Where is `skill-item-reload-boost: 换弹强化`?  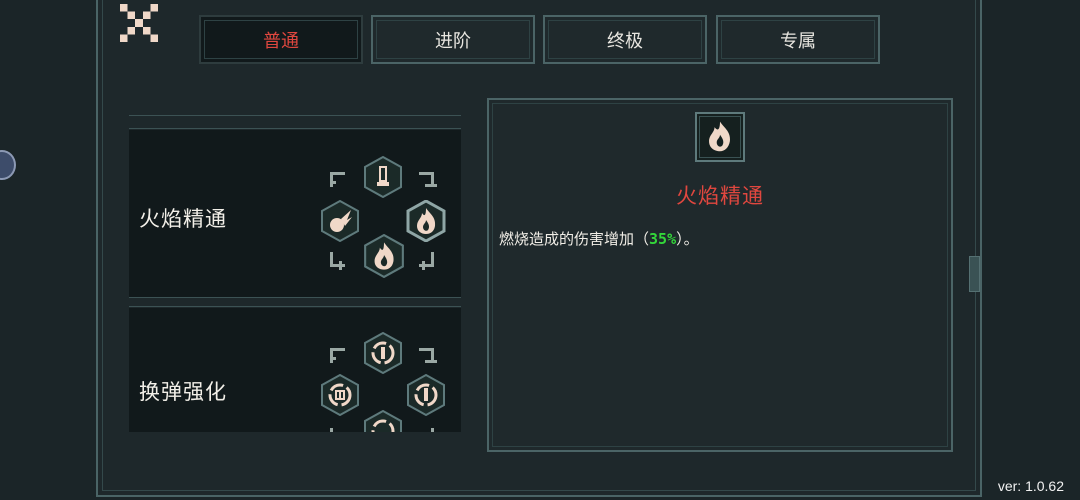
skill-item-reload-boost: 换弹强化 is located at coordinates (295, 370).